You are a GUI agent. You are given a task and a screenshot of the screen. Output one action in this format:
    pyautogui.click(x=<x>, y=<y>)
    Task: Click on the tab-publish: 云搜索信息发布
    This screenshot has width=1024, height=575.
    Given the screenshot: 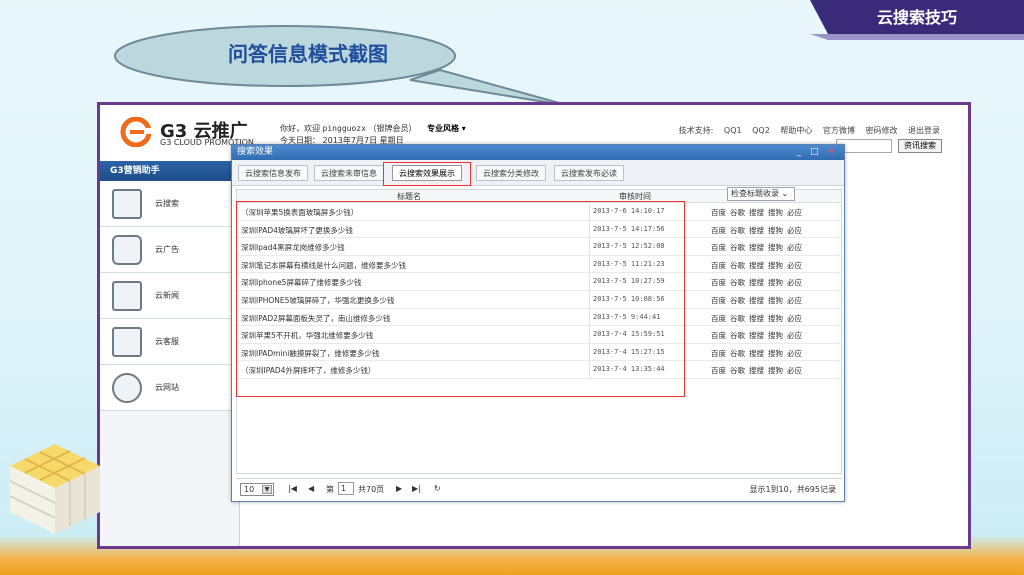 What is the action you would take?
    pyautogui.click(x=273, y=173)
    